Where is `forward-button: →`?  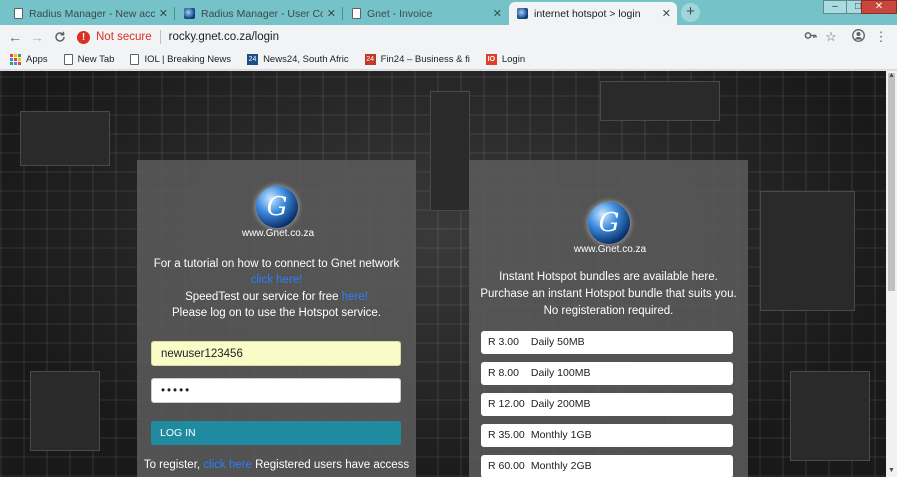
forward-button: → is located at coordinates (37, 37).